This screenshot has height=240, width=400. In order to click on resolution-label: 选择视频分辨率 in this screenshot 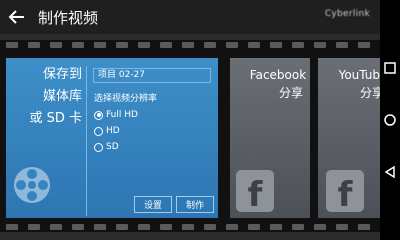, I will do `click(126, 99)`.